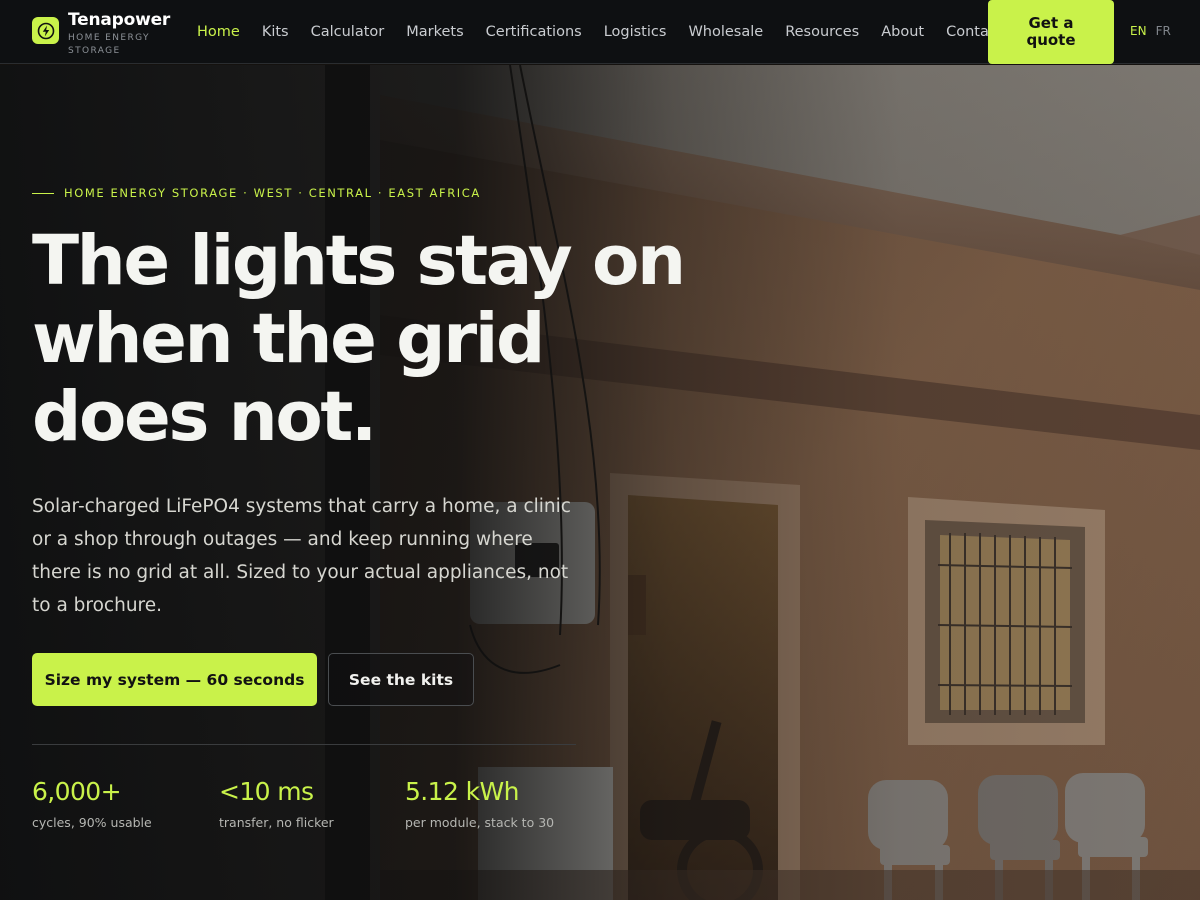  I want to click on nav-item-kits: Kits, so click(275, 32).